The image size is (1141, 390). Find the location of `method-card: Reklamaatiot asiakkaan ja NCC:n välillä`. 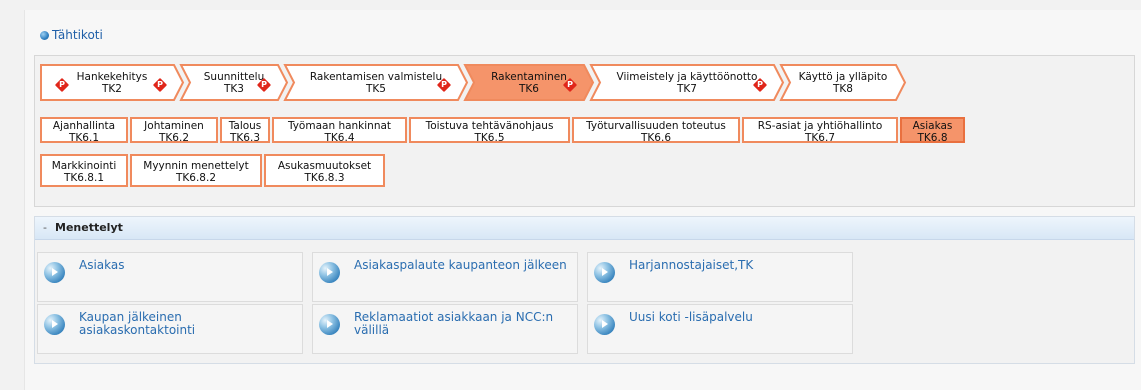

method-card: Reklamaatiot asiakkaan ja NCC:n välillä is located at coordinates (445, 329).